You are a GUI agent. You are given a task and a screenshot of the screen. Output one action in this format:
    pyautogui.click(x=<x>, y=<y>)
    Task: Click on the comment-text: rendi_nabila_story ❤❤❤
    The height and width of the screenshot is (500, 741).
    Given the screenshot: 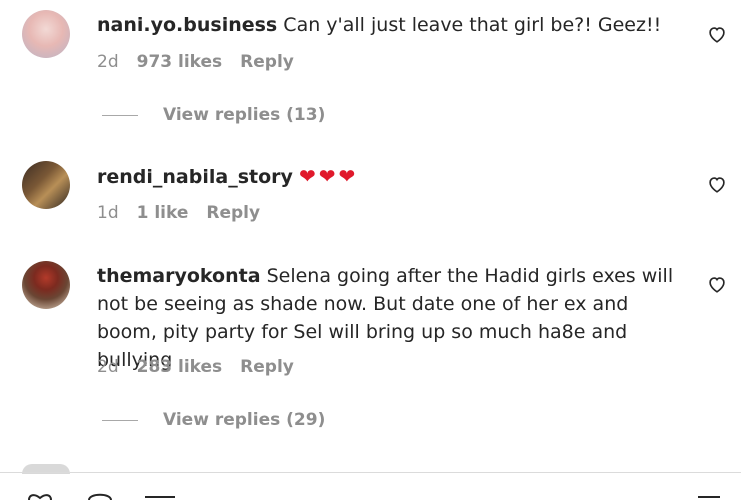 What is the action you would take?
    pyautogui.click(x=397, y=176)
    